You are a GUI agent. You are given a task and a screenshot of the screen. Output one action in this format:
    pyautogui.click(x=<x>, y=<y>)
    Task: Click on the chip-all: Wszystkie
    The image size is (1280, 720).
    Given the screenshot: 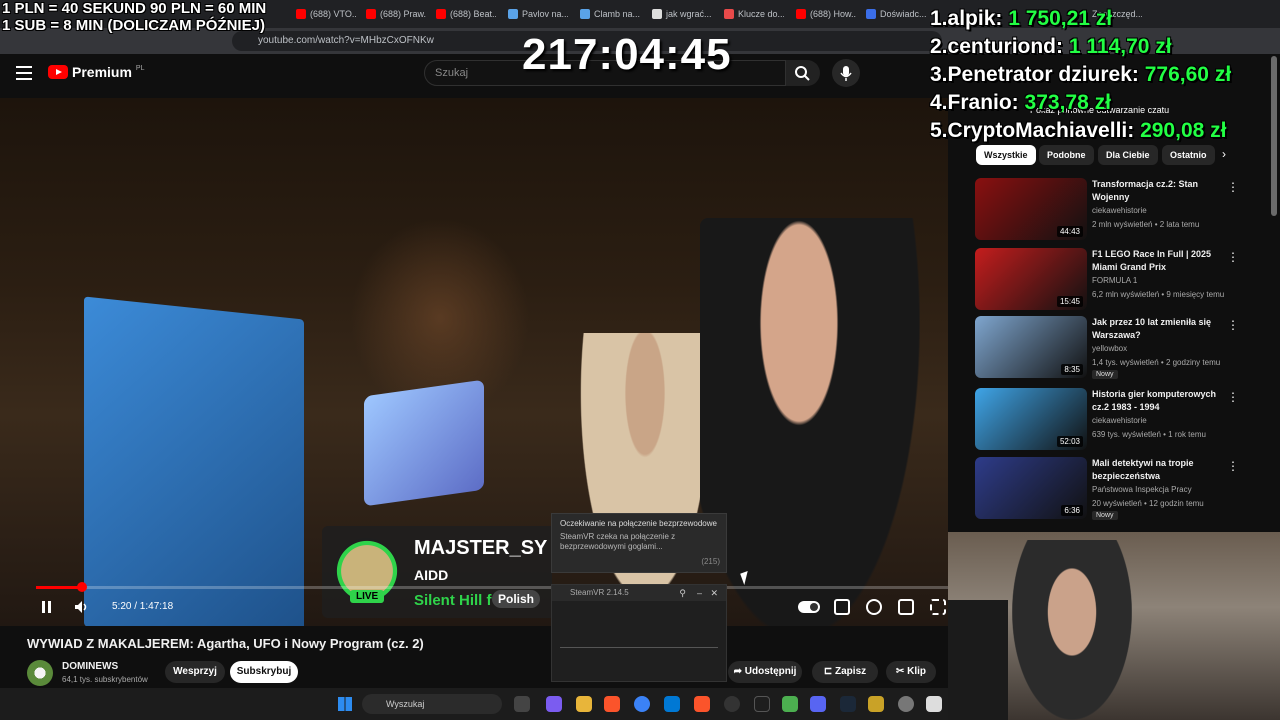 What is the action you would take?
    pyautogui.click(x=1006, y=155)
    